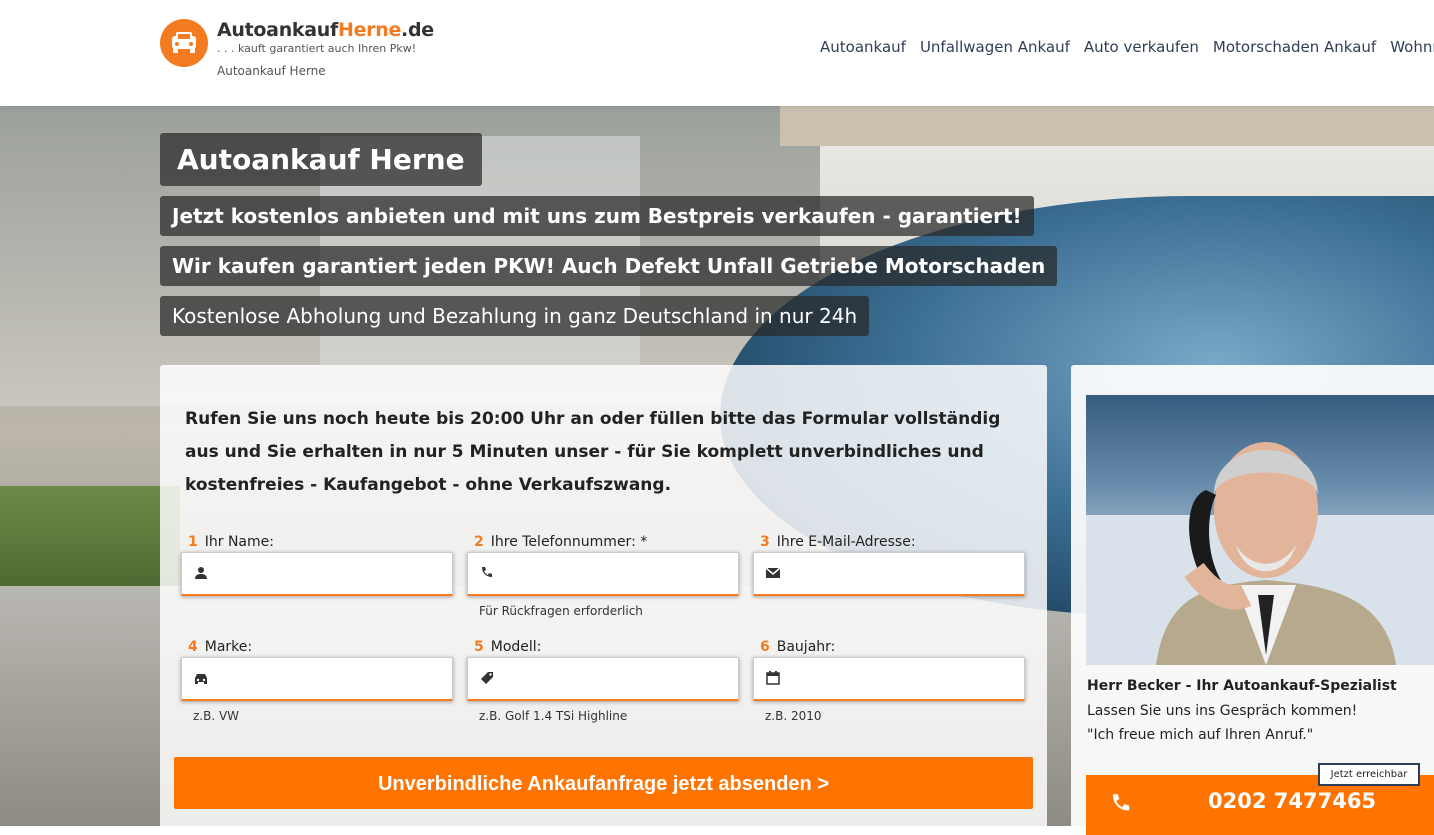 The height and width of the screenshot is (835, 1434). What do you see at coordinates (271, 71) in the screenshot?
I see `logo-subtitle: Autoankauf Herne` at bounding box center [271, 71].